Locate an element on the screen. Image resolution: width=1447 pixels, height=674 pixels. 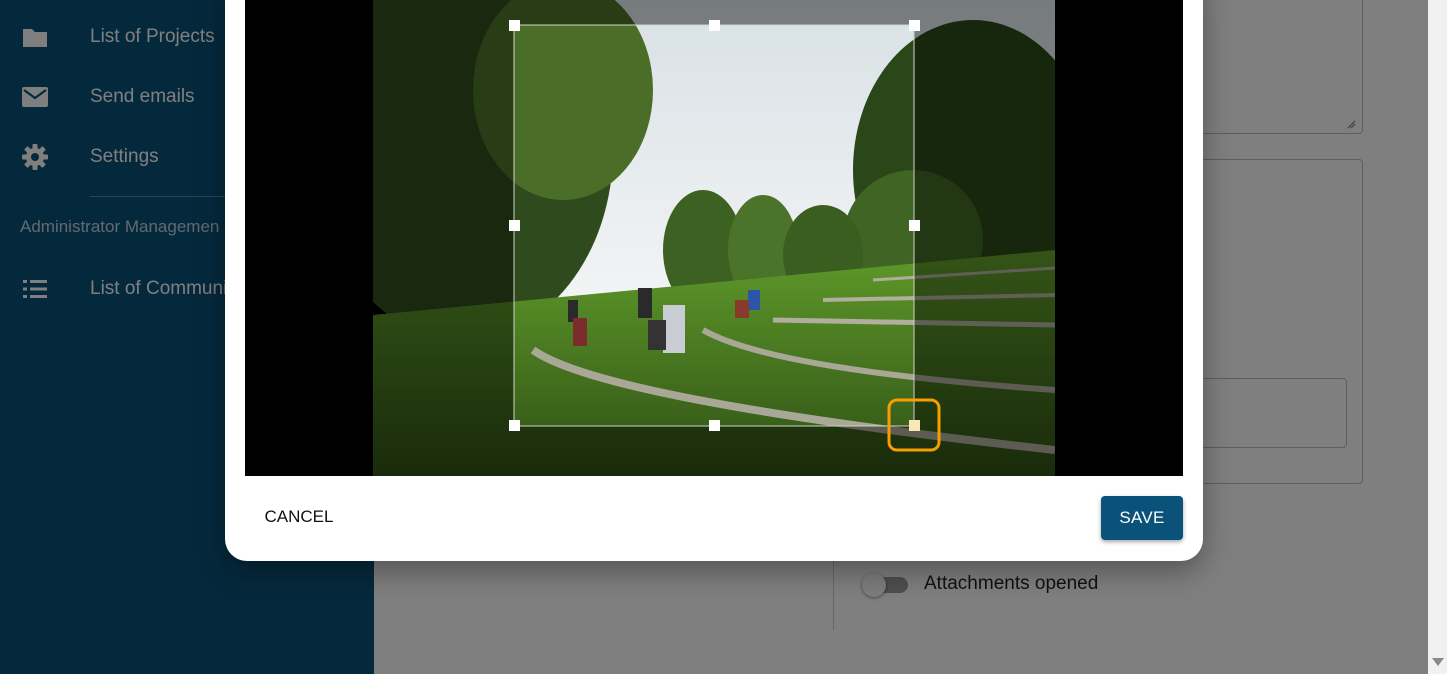
save-button: SAVE is located at coordinates (1142, 518).